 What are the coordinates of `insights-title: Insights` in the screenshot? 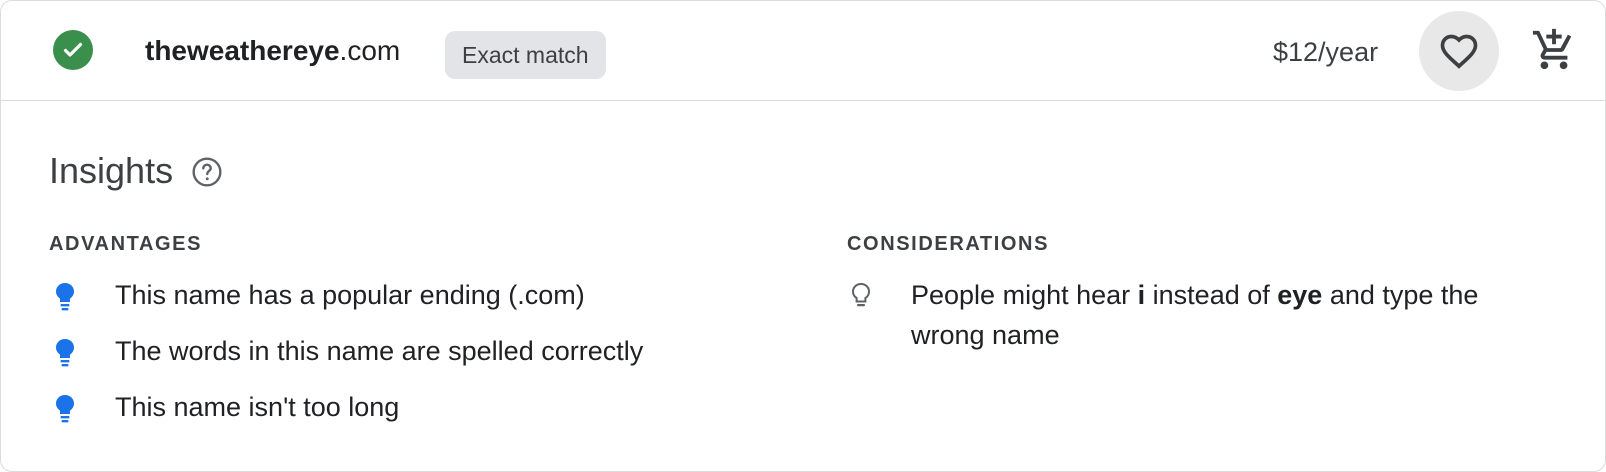 It's located at (111, 170).